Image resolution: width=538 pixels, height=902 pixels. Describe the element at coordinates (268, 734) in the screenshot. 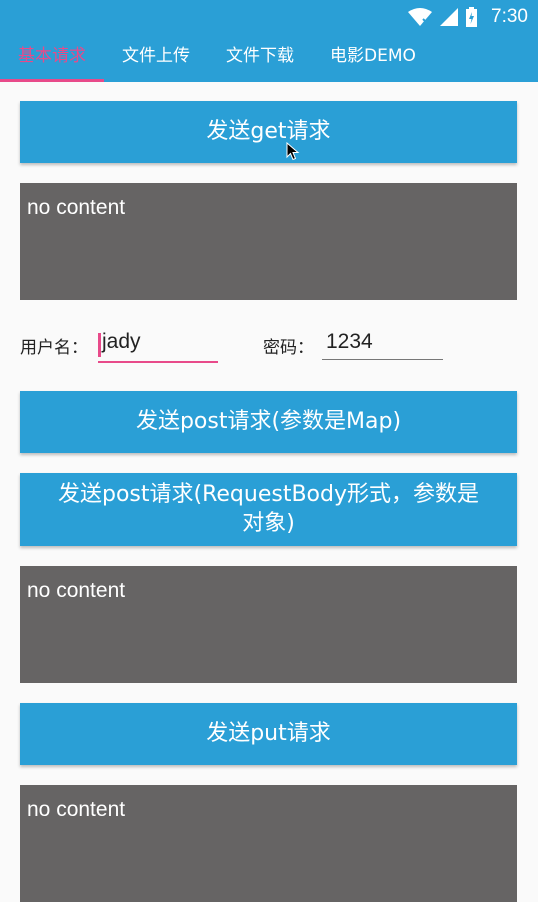

I see `send-put-button: 发送put请求` at that location.